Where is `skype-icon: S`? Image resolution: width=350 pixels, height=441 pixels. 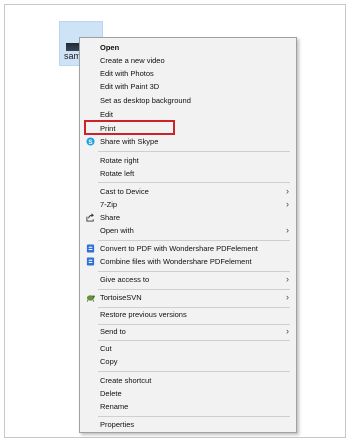
skype-icon: S is located at coordinates (90, 141).